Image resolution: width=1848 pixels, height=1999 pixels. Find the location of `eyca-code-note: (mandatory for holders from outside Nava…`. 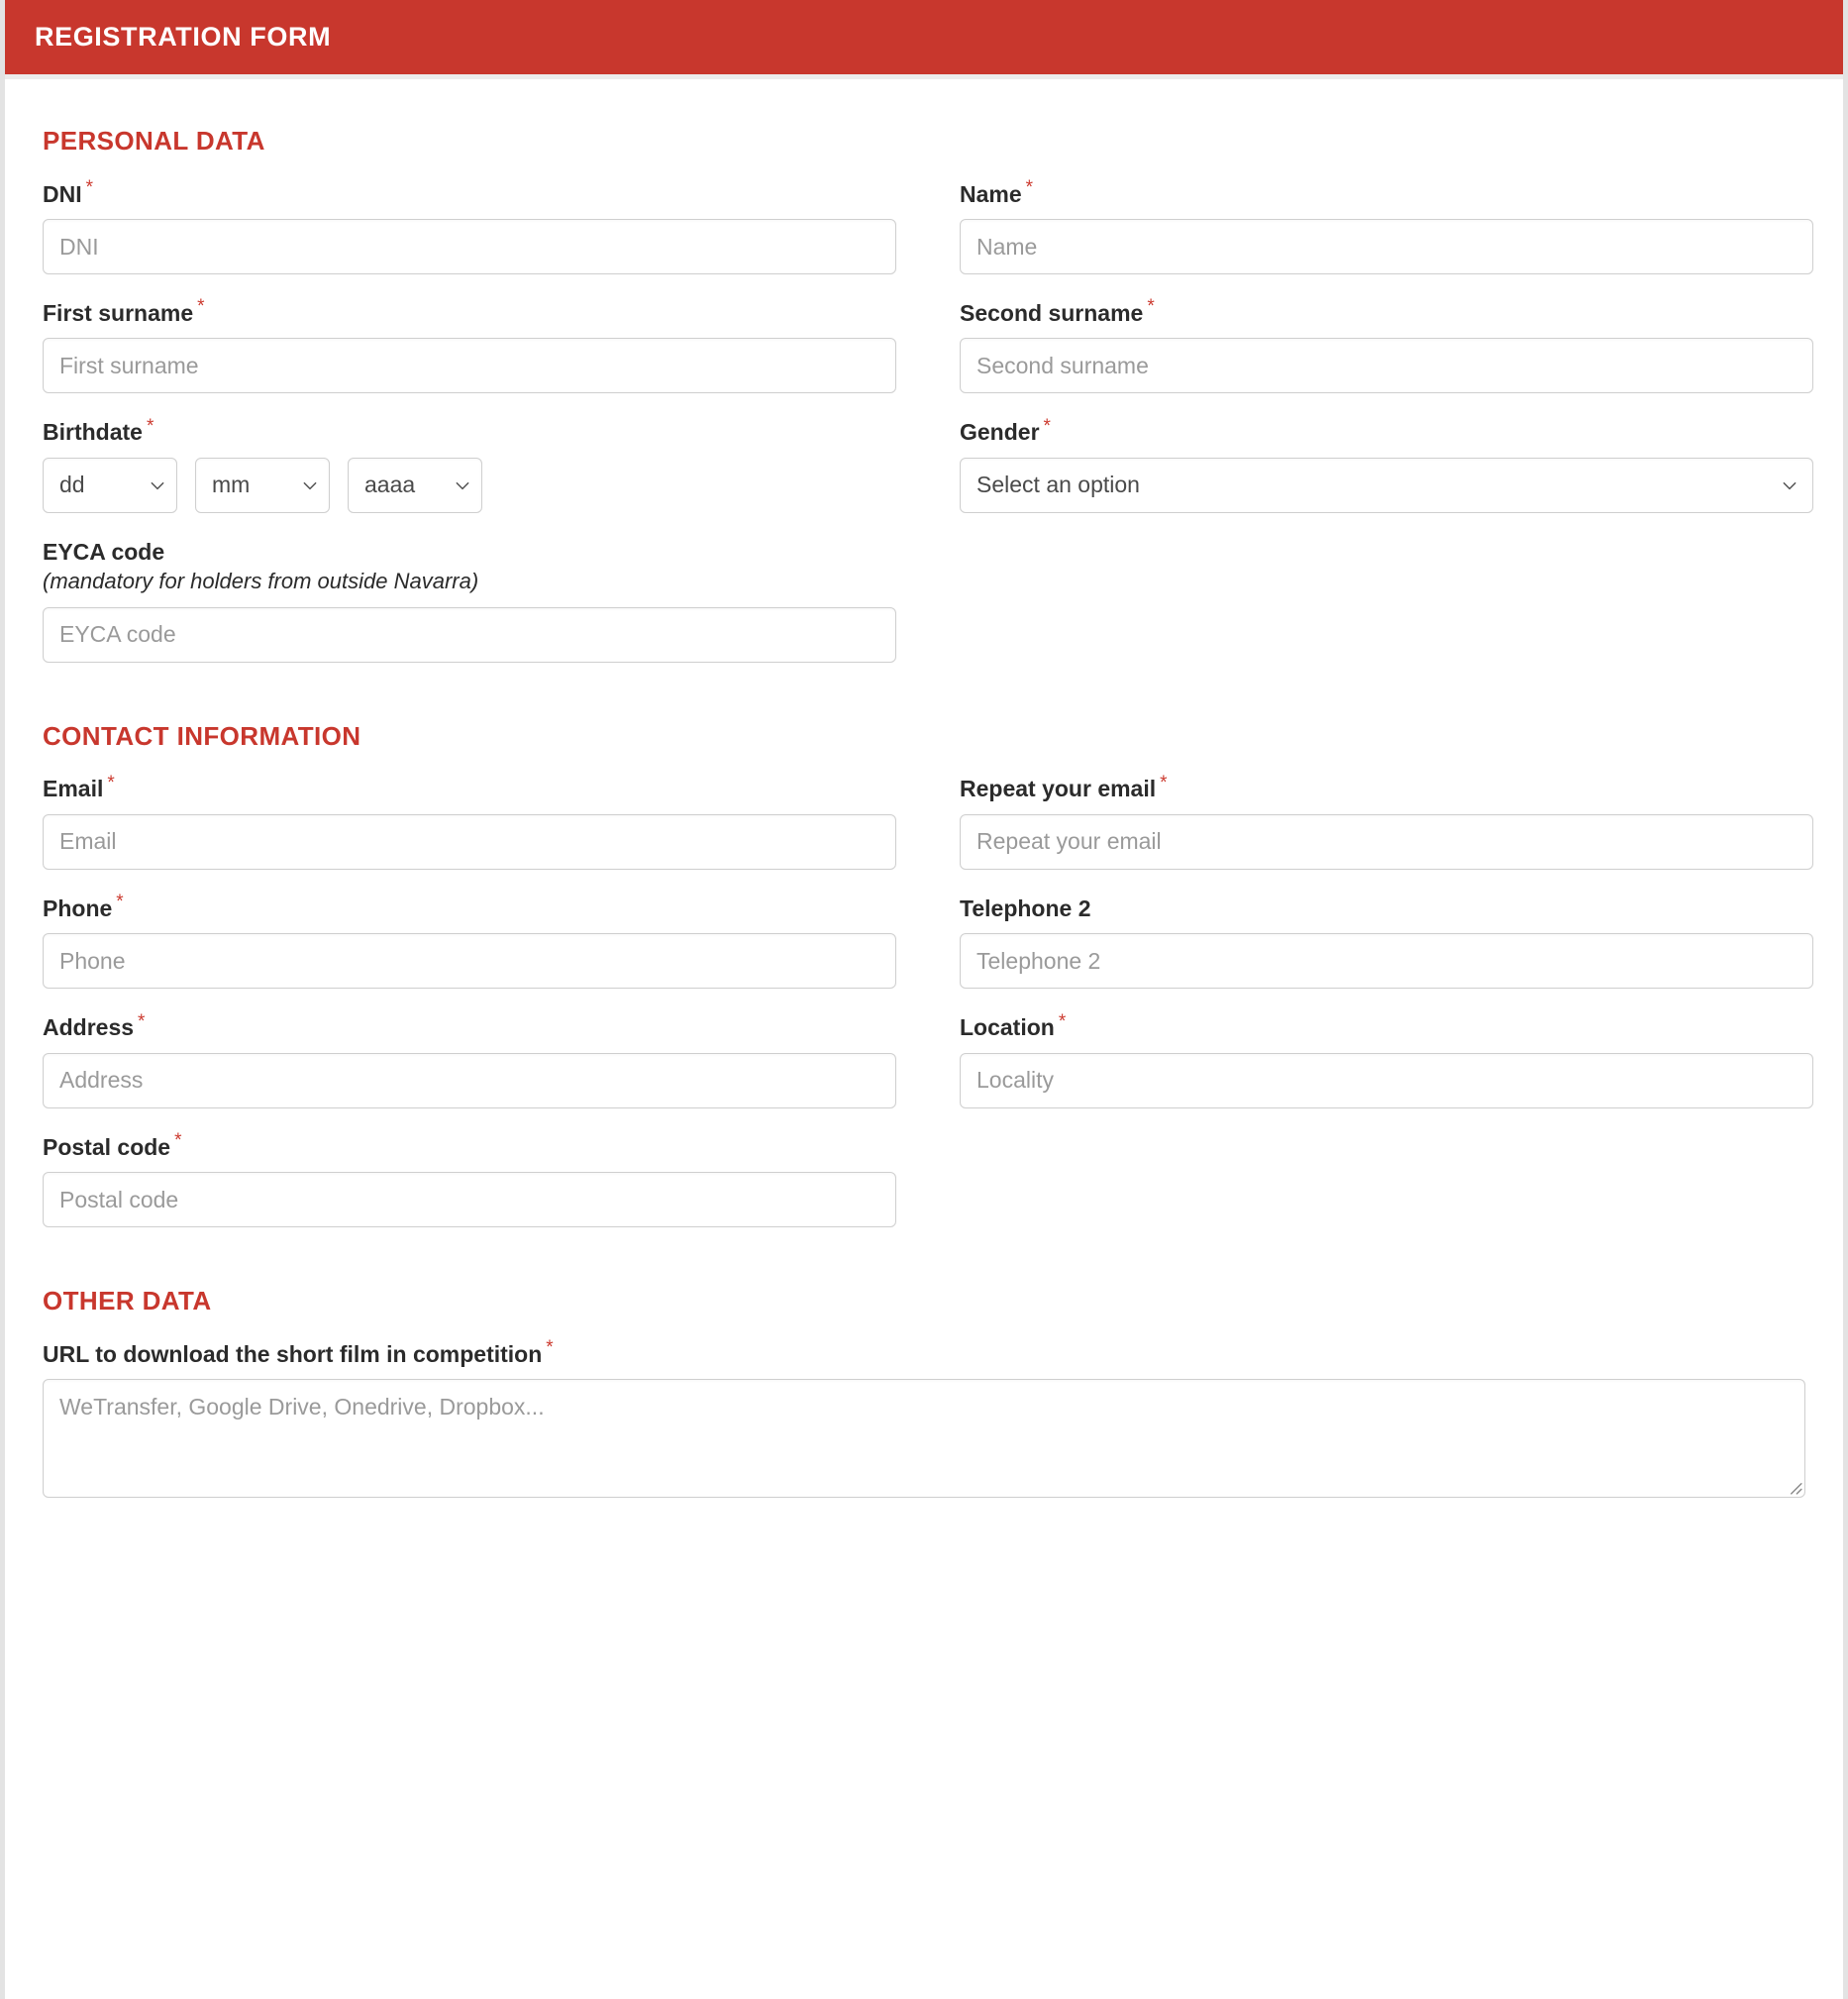

eyca-code-note: (mandatory for holders from outside Nava… is located at coordinates (261, 581).